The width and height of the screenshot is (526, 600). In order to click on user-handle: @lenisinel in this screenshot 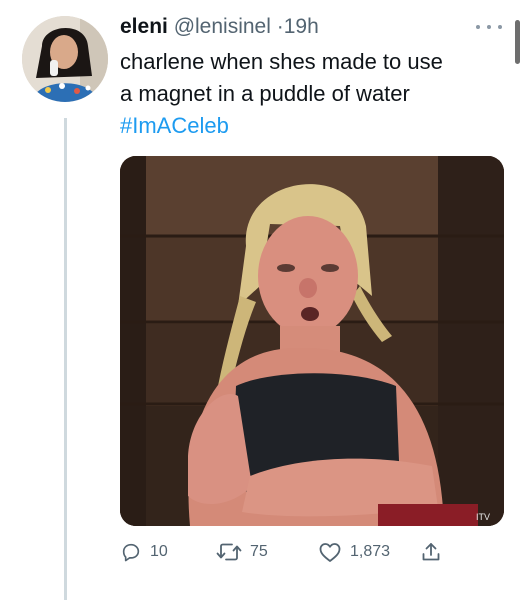, I will do `click(222, 26)`.